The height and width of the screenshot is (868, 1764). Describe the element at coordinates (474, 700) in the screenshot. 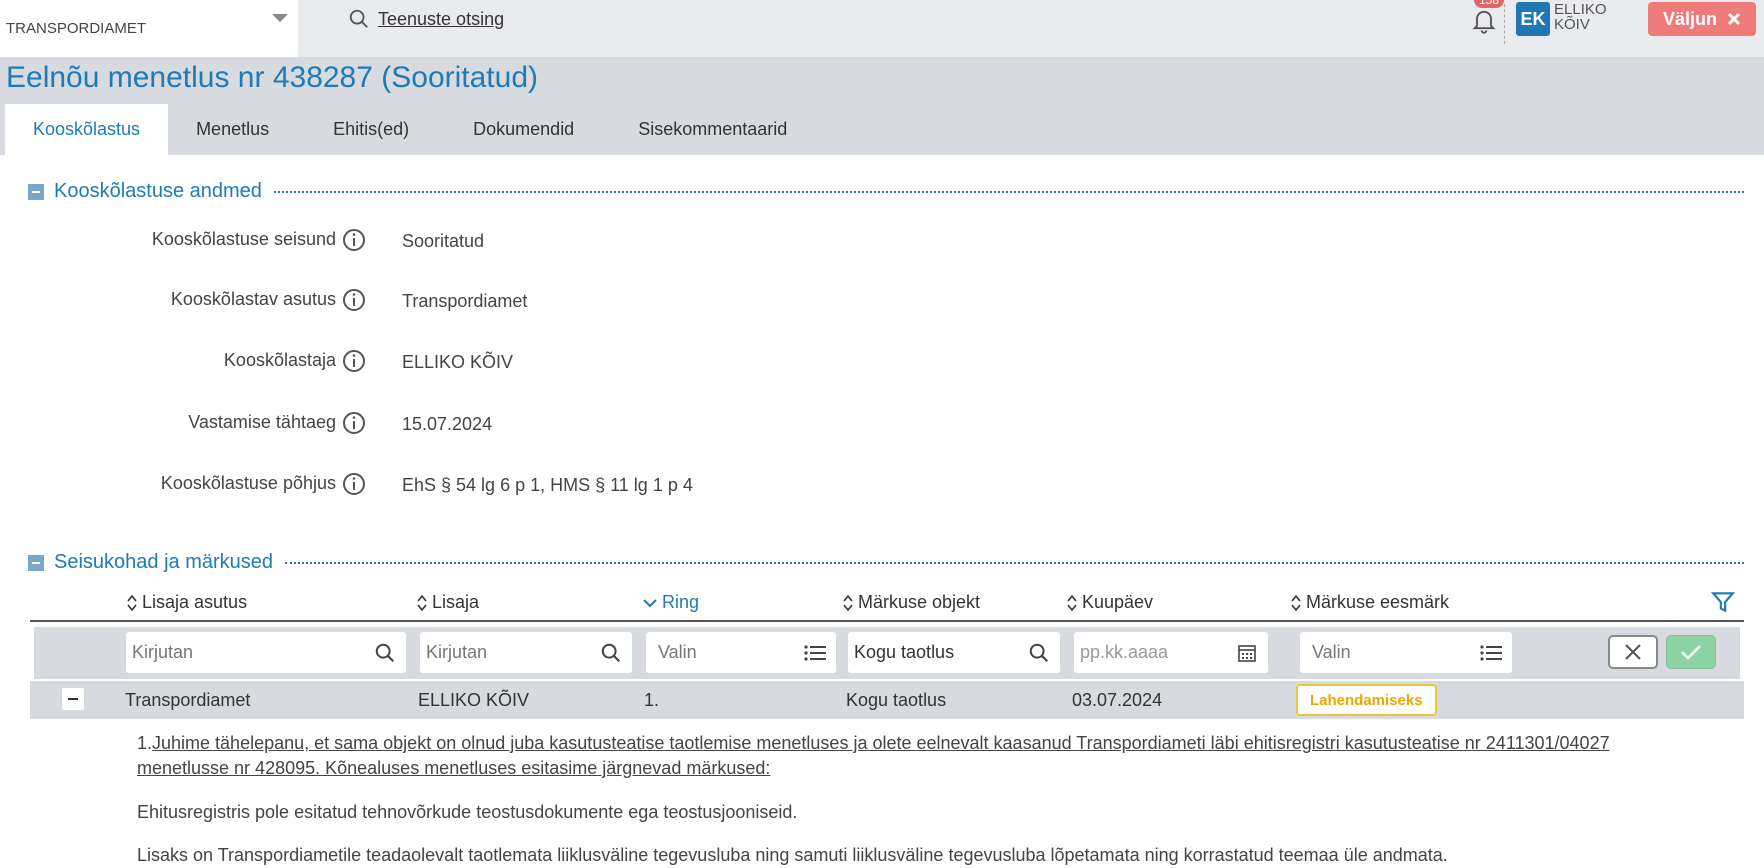

I see `cell-lisaja: ELLIKO KÕIV` at that location.